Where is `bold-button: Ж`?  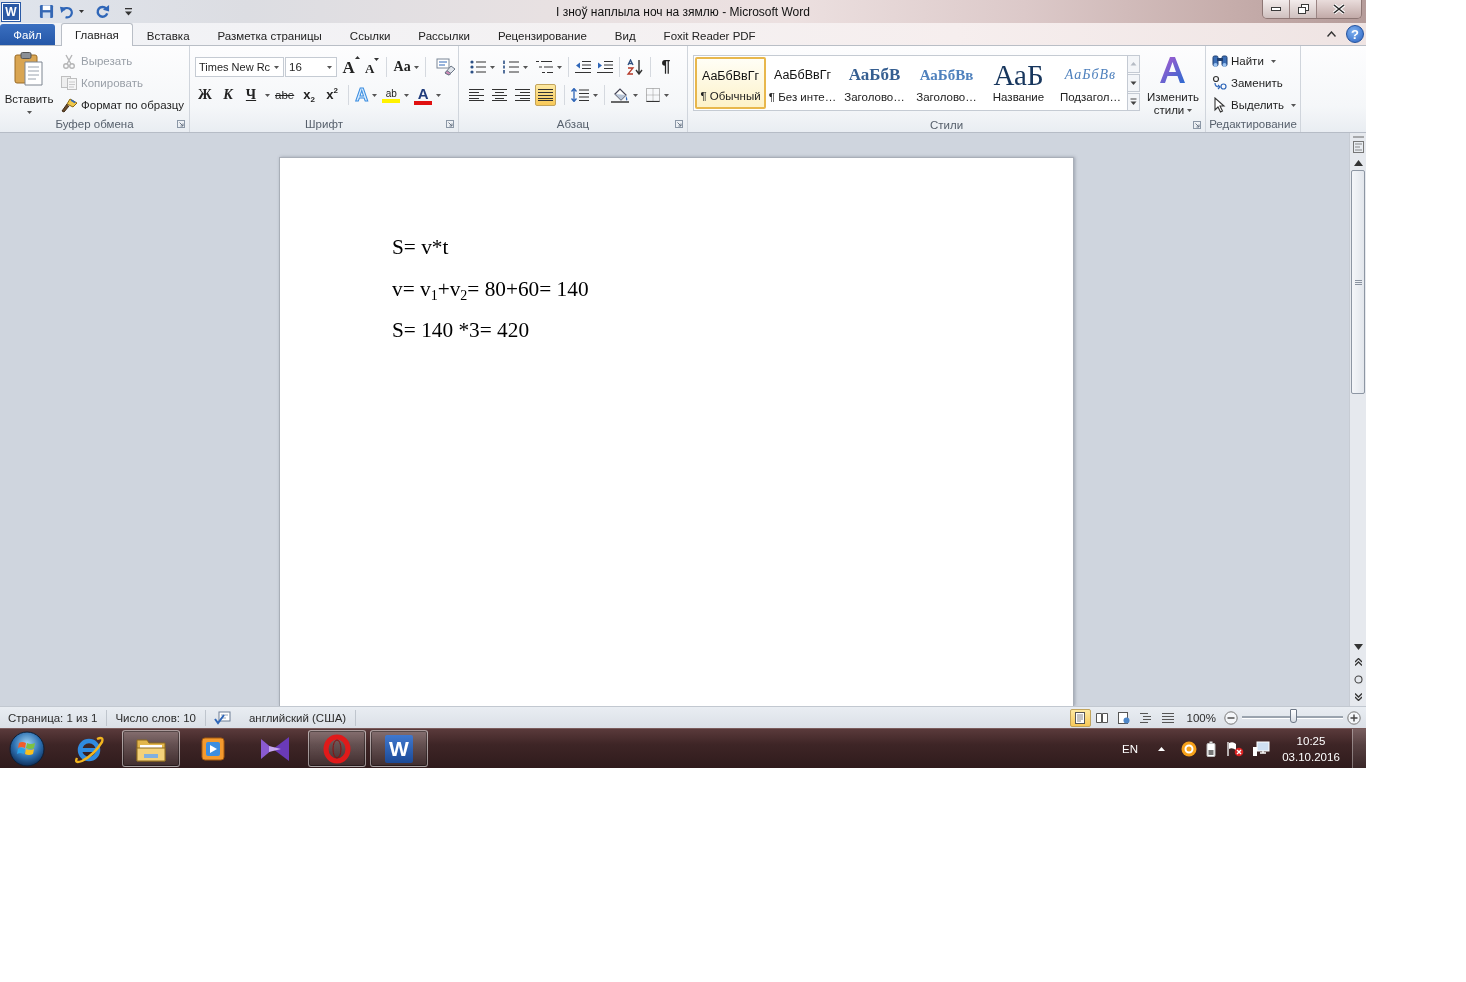 bold-button: Ж is located at coordinates (205, 95).